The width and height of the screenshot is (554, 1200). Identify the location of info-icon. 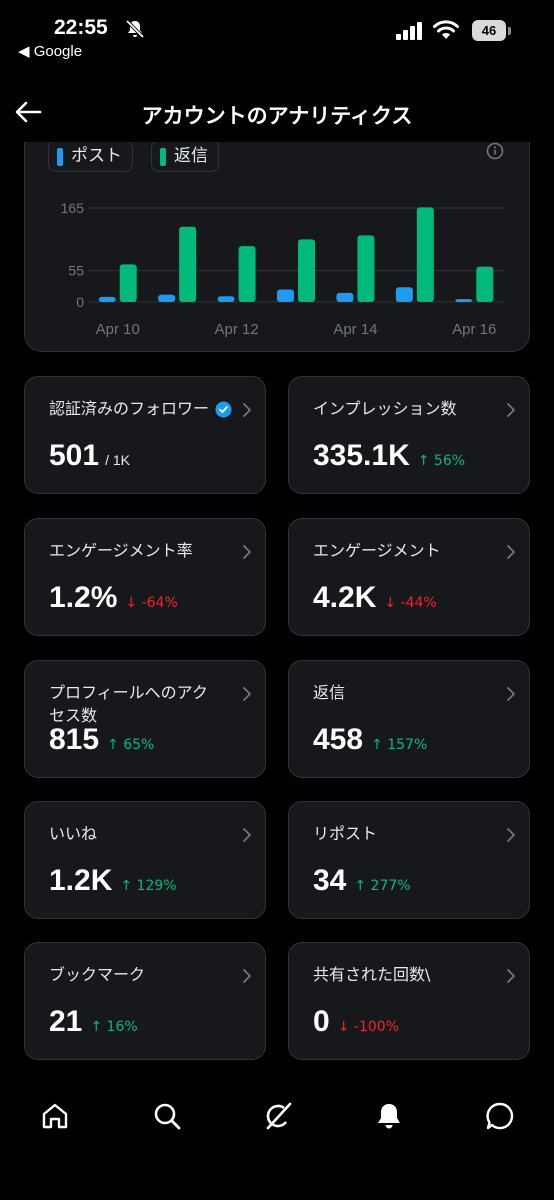
(495, 151).